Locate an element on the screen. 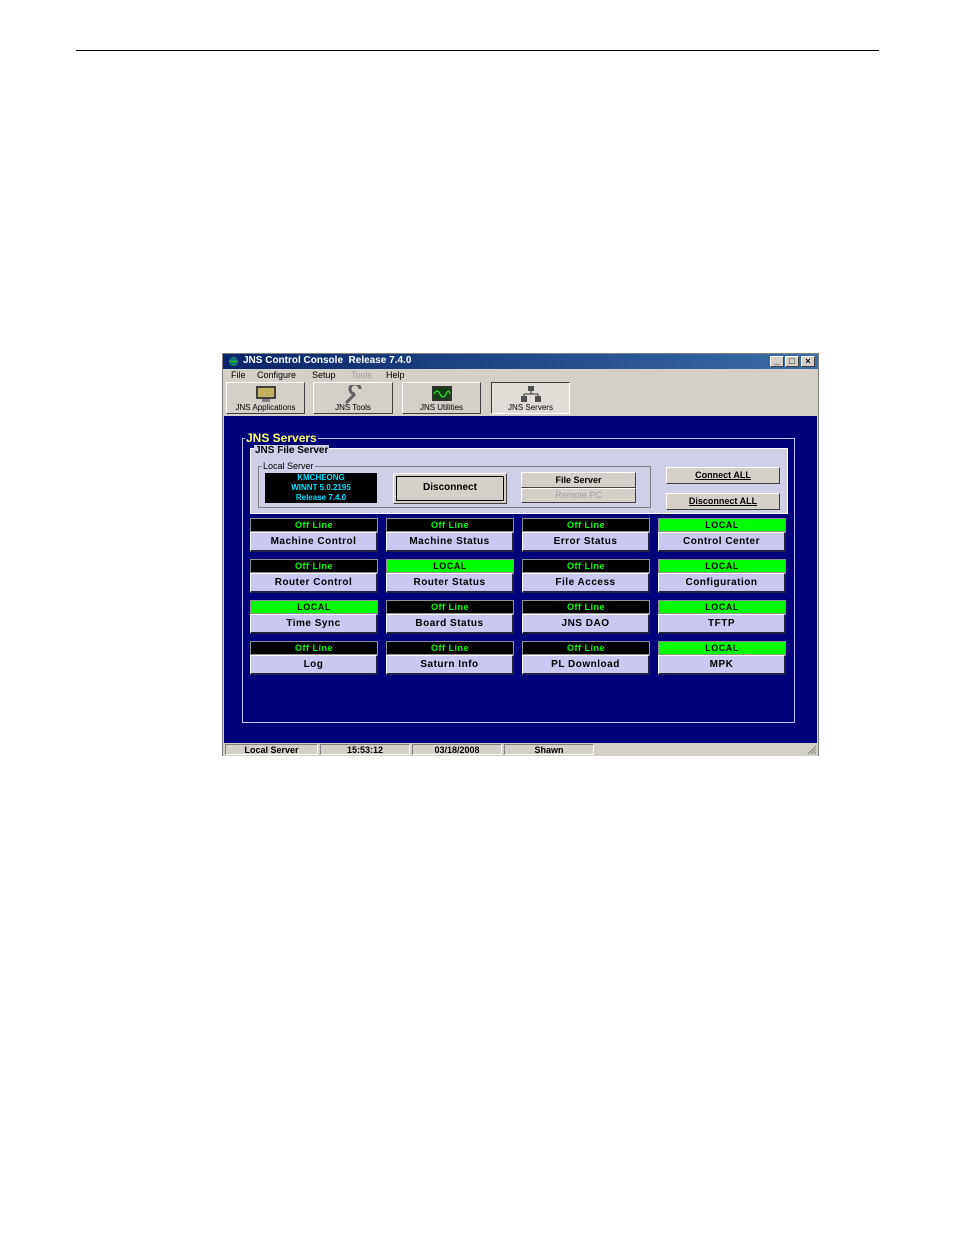 Image resolution: width=954 pixels, height=1235 pixels. toolbar-label: JNS Servers is located at coordinates (530, 407).